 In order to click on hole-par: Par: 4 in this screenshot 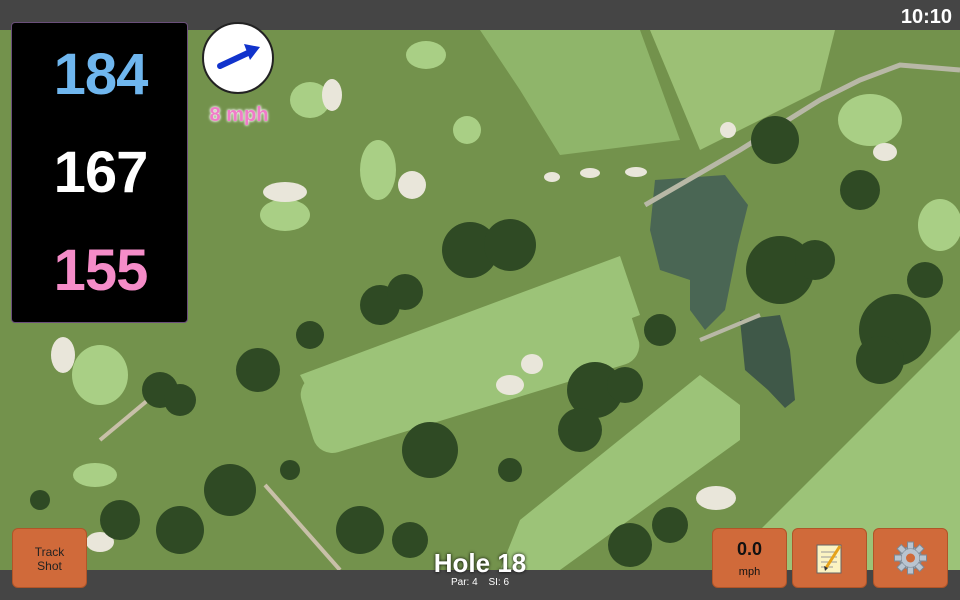, I will do `click(464, 582)`.